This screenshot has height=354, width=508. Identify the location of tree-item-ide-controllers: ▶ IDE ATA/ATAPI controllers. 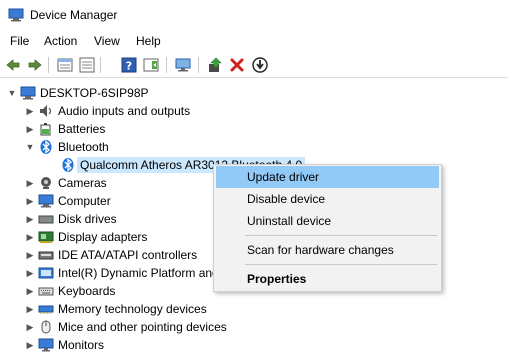
(111, 255).